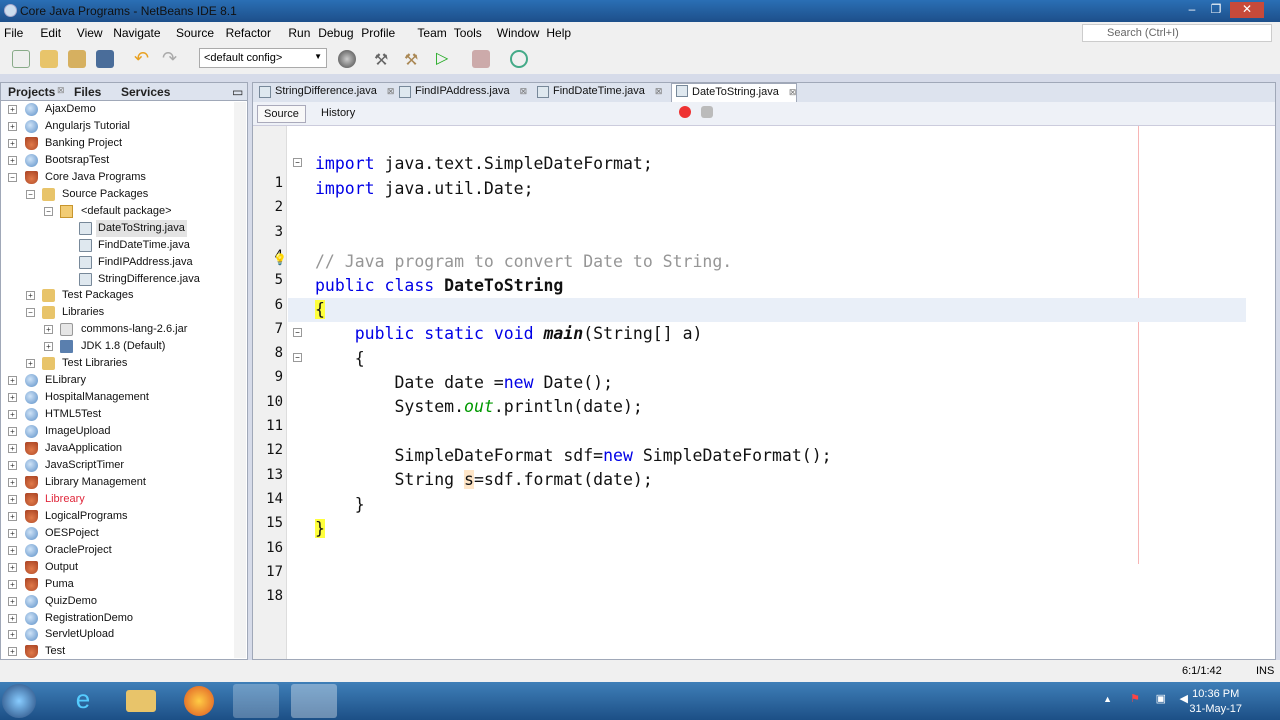  What do you see at coordinates (116, 397) in the screenshot?
I see `tree-item: + HospitalManagement` at bounding box center [116, 397].